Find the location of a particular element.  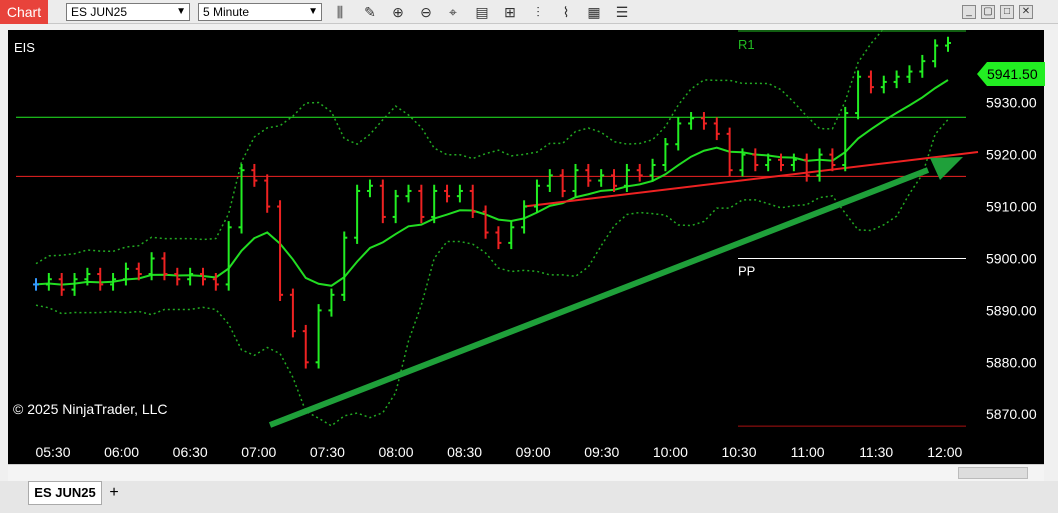

tab-es-jun25: ES JUN25 is located at coordinates (65, 493).